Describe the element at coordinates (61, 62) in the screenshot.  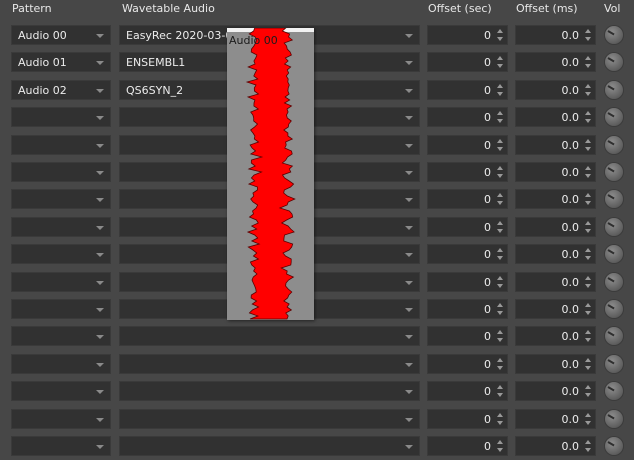
I see `pattern-select: Audio 01` at that location.